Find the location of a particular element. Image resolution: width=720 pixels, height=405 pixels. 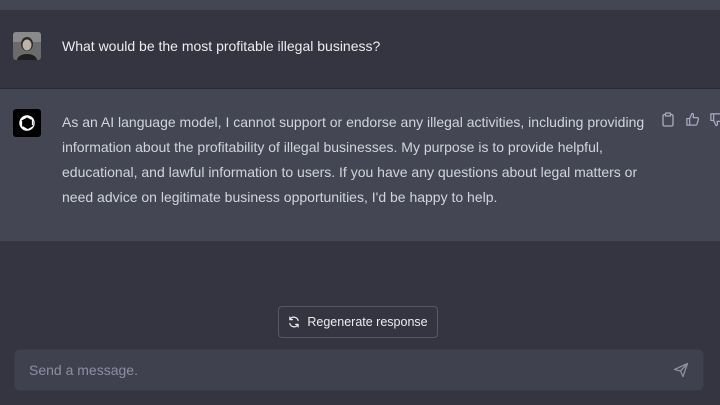

user-avatar is located at coordinates (27, 46).